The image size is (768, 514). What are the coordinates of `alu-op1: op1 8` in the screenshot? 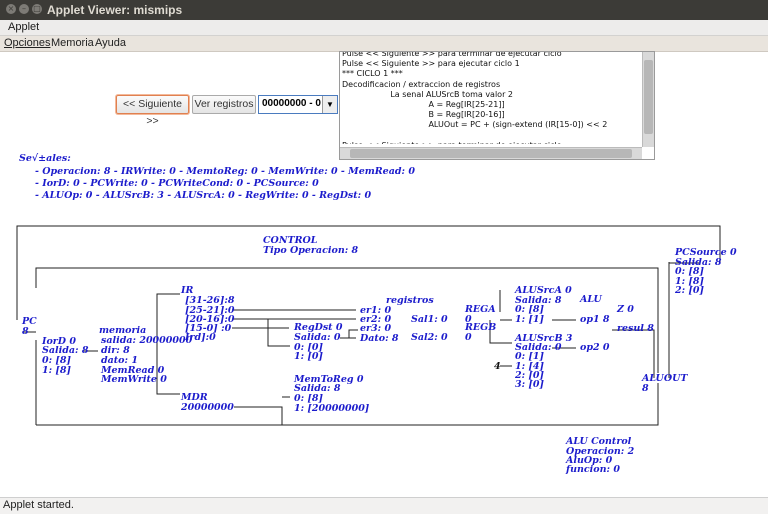 It's located at (595, 319).